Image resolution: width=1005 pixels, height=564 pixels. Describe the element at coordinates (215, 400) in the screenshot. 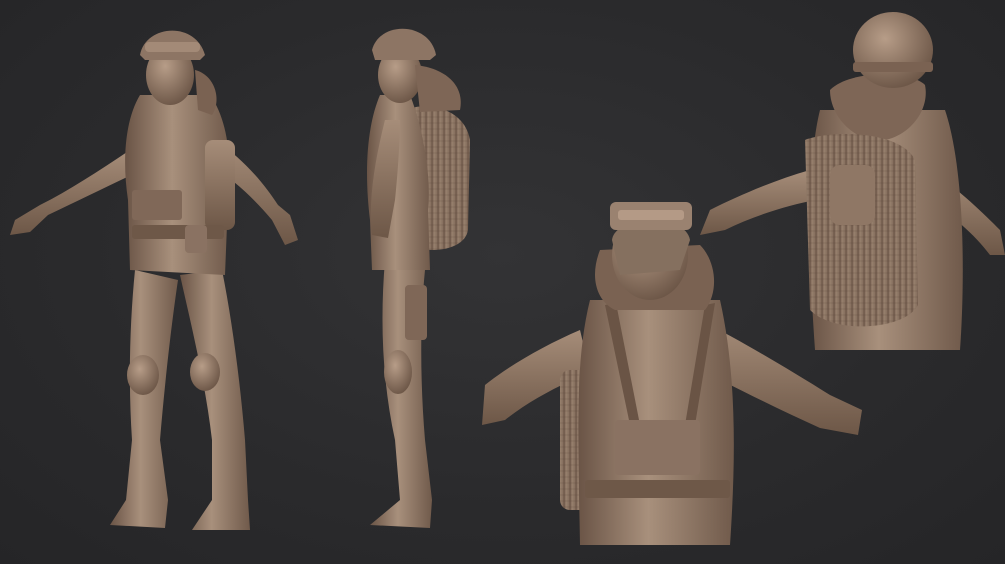

I see `right-leg` at that location.